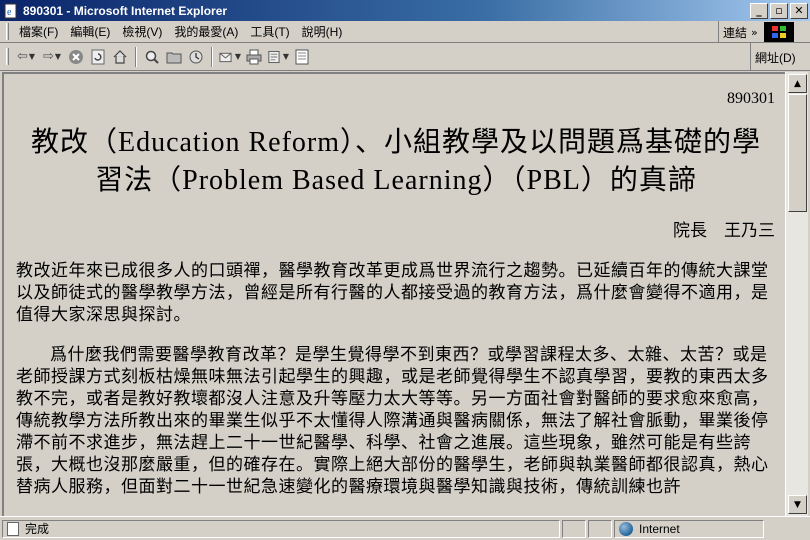 The height and width of the screenshot is (540, 810). What do you see at coordinates (196, 57) in the screenshot?
I see `history-icon` at bounding box center [196, 57].